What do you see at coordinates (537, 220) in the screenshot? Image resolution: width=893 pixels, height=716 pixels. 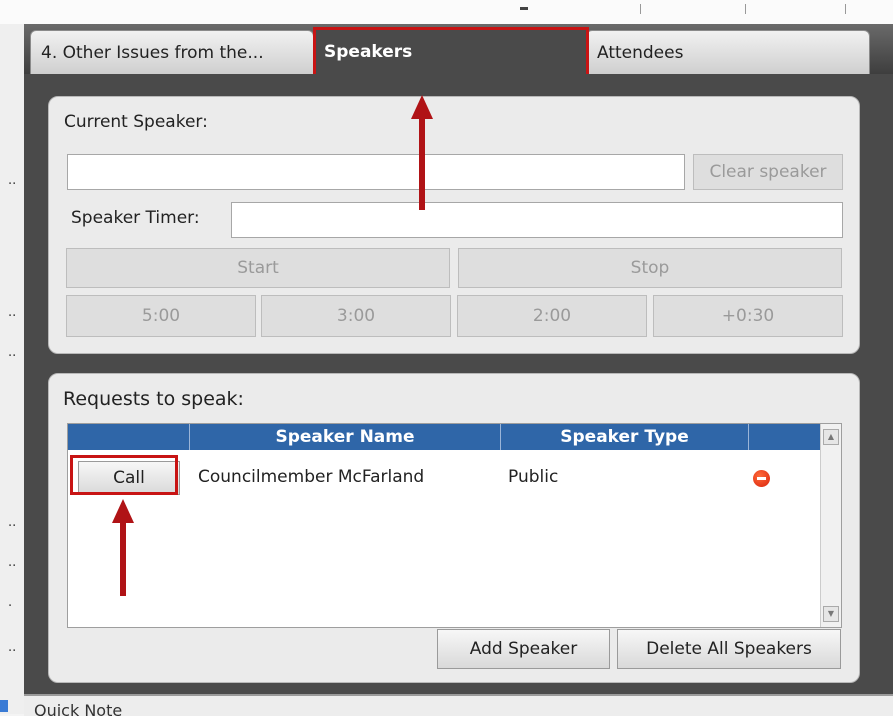 I see `speaker-timer-input` at bounding box center [537, 220].